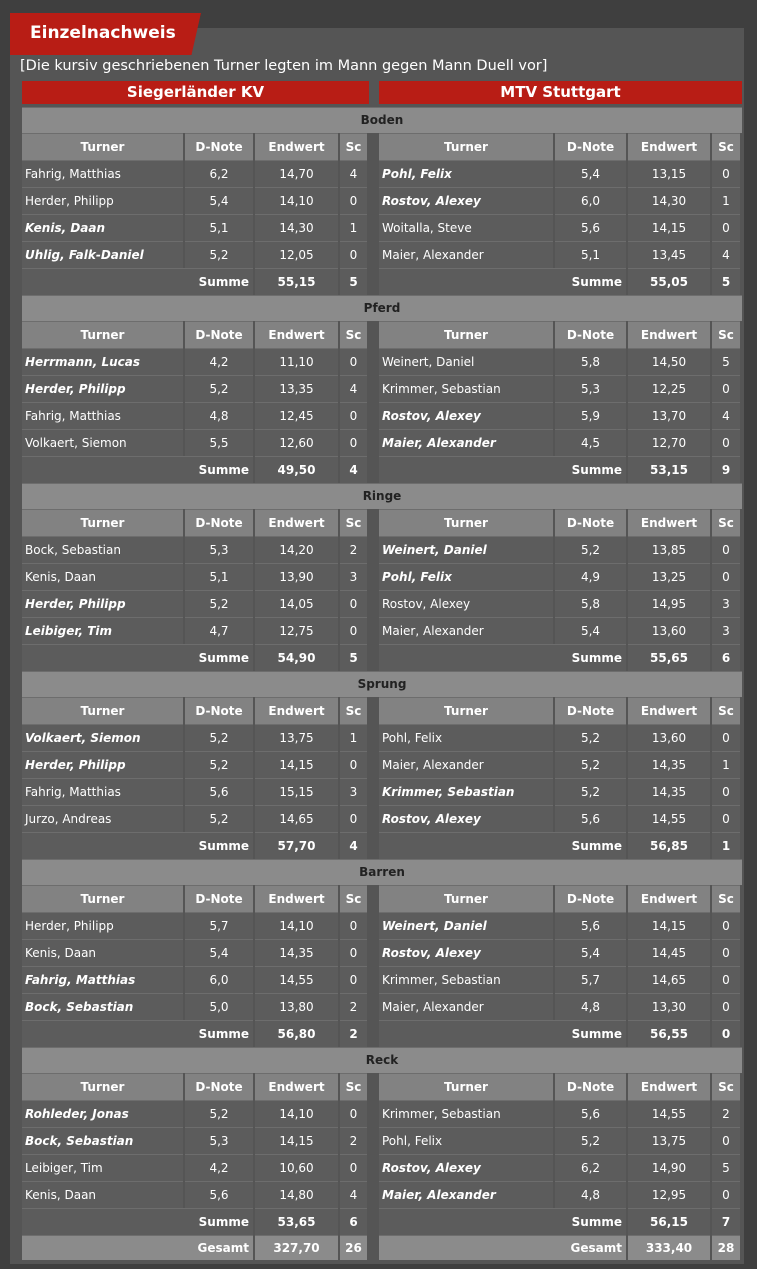 This screenshot has width=757, height=1269. What do you see at coordinates (669, 1006) in the screenshot?
I see `right-endwert: 13,30` at bounding box center [669, 1006].